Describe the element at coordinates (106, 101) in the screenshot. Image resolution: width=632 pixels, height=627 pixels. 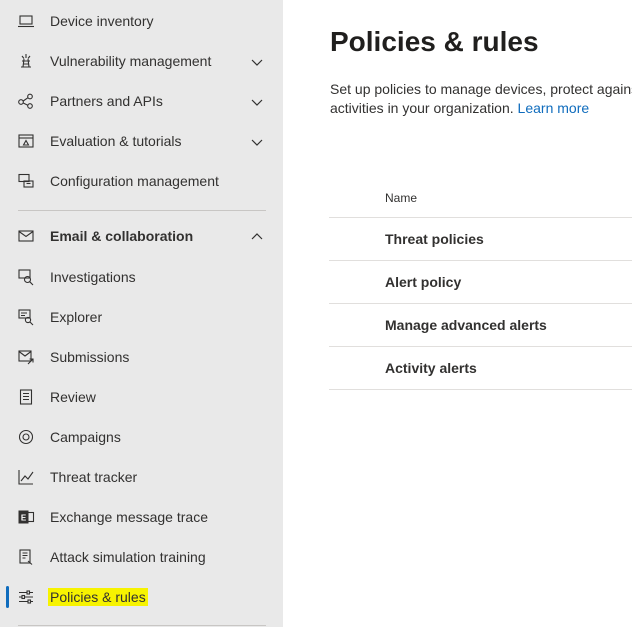
I see `sidebar-item-label: Partners and APIs` at that location.